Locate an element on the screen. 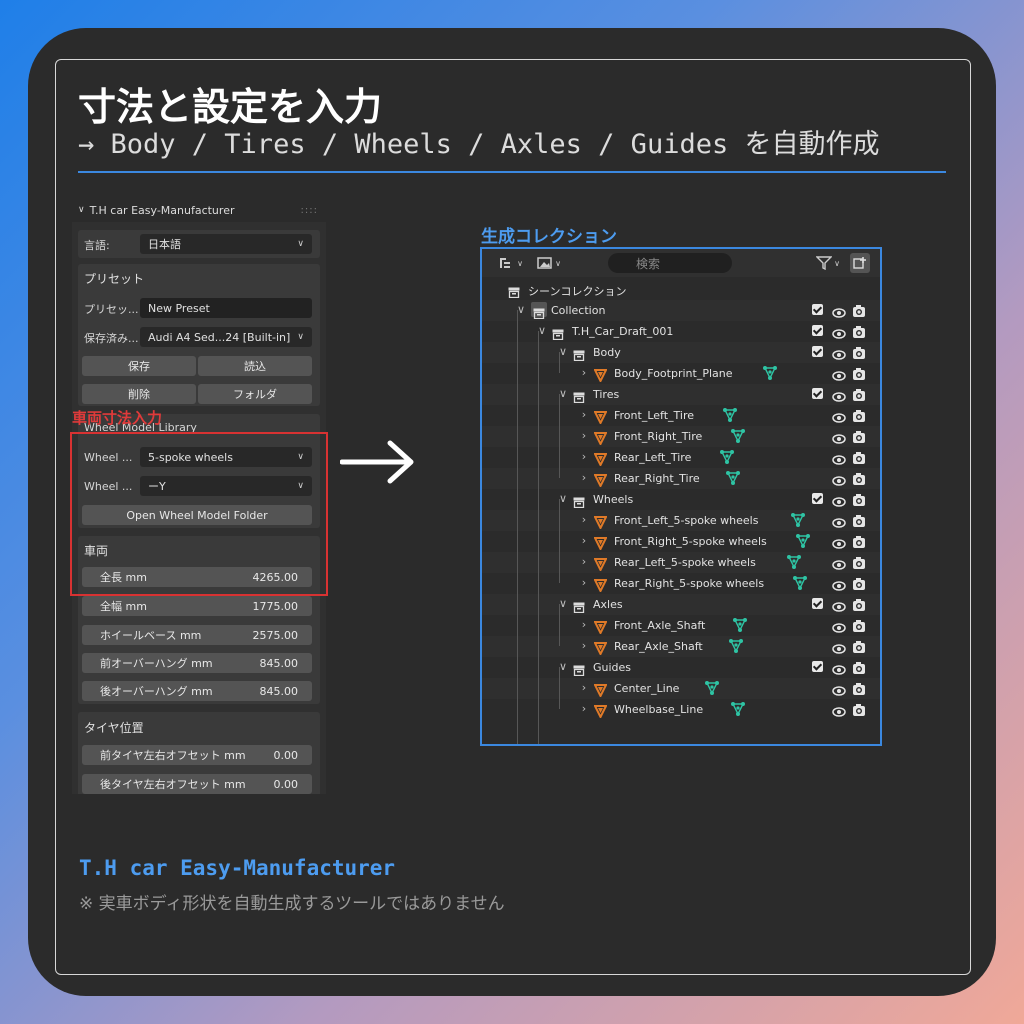 The width and height of the screenshot is (1024, 1024). outliner-object-row: › Rear_Left_5-spoke wheels is located at coordinates (681, 562).